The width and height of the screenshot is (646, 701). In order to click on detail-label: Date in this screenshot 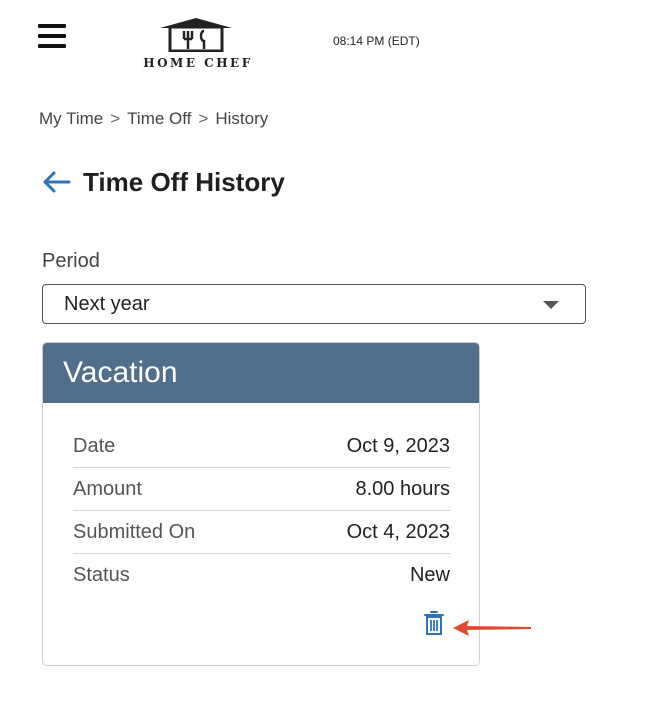, I will do `click(94, 445)`.